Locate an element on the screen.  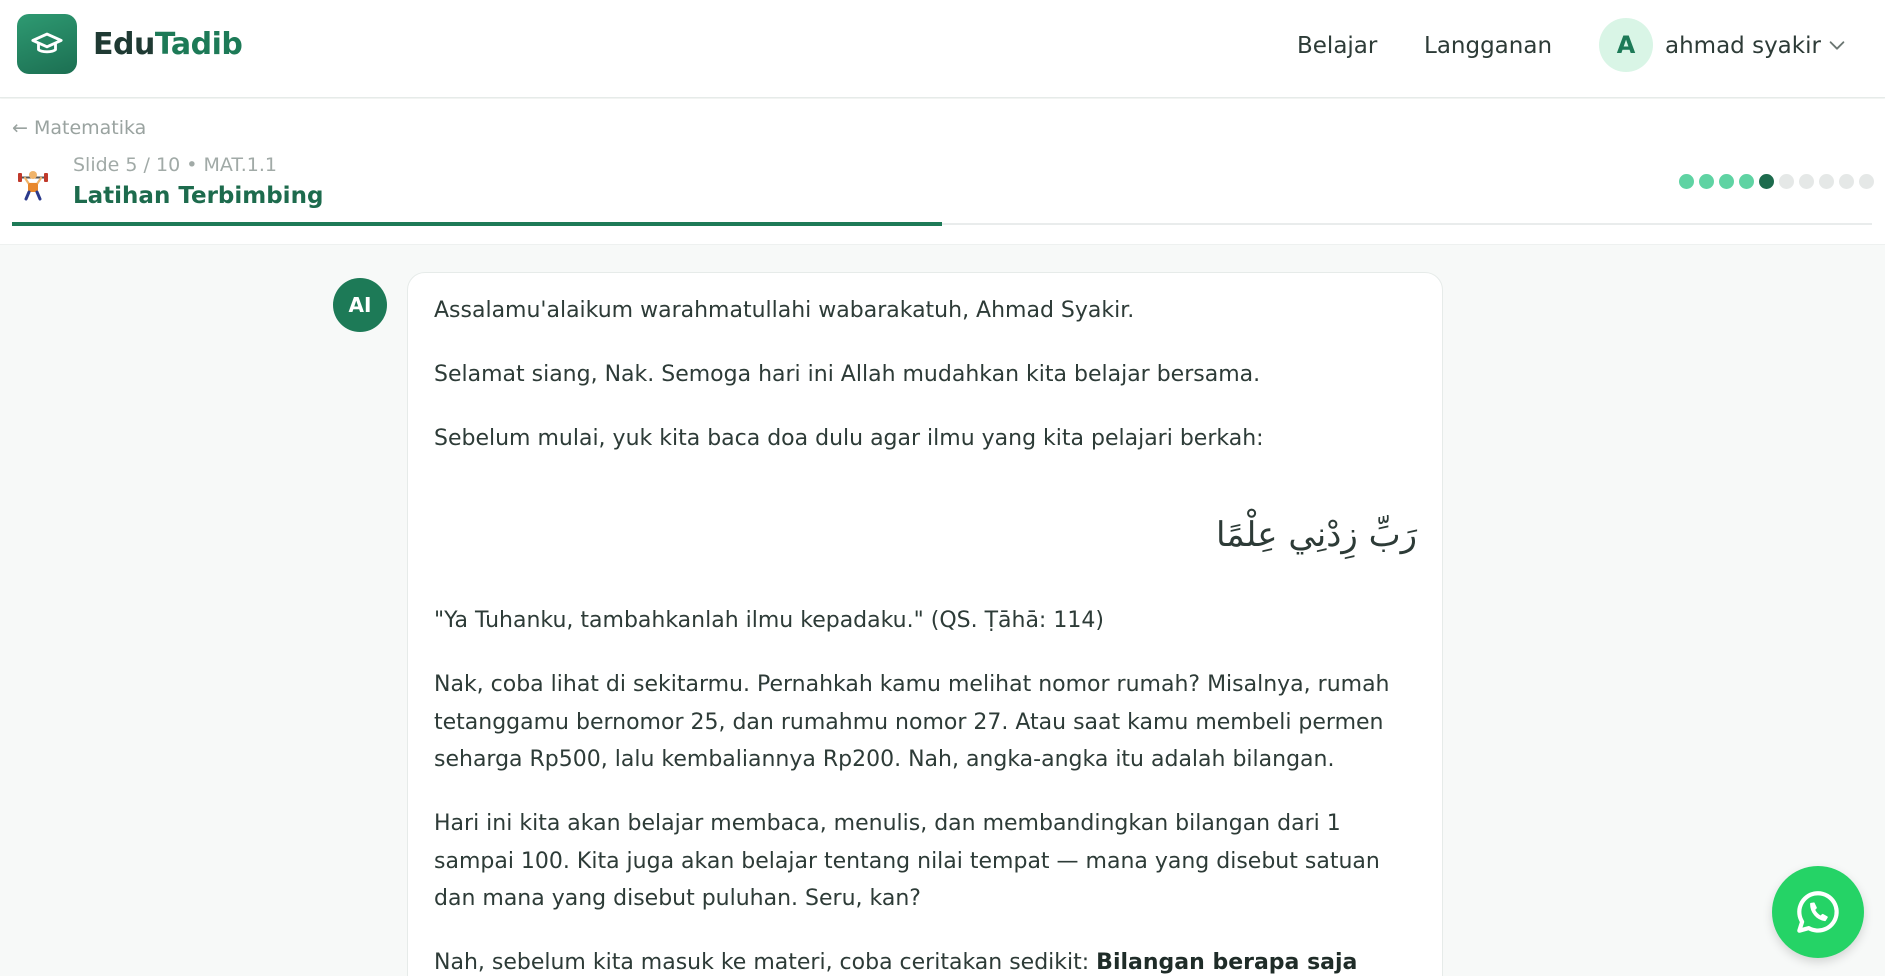
progress-fill is located at coordinates (477, 224).